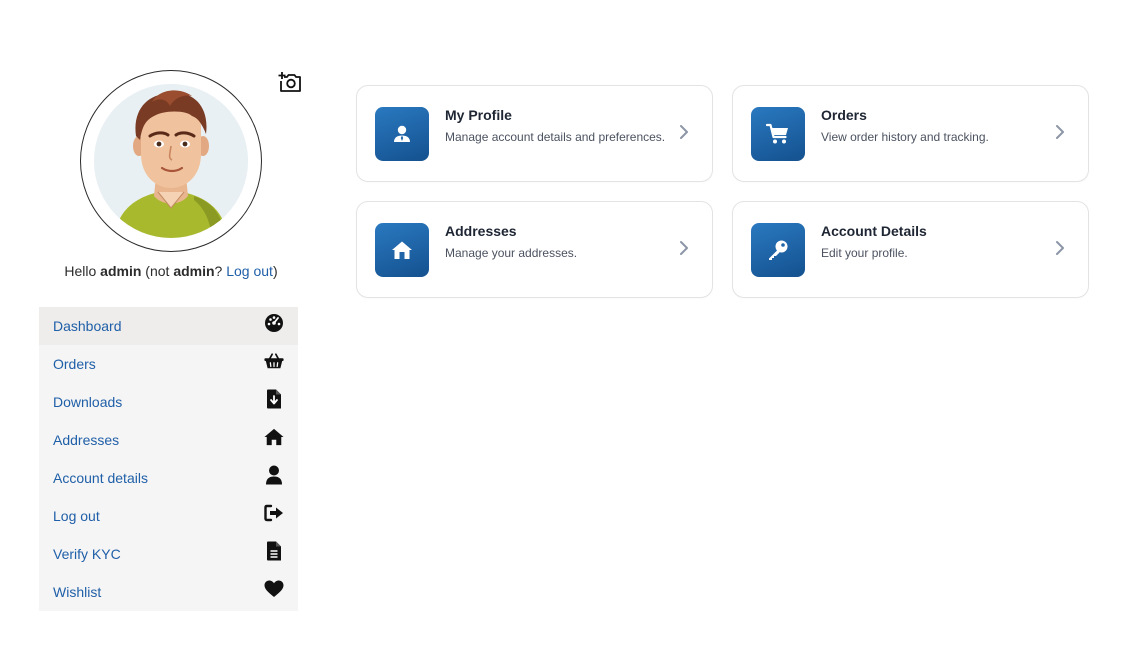 The height and width of the screenshot is (670, 1135). I want to click on avatar, so click(171, 161).